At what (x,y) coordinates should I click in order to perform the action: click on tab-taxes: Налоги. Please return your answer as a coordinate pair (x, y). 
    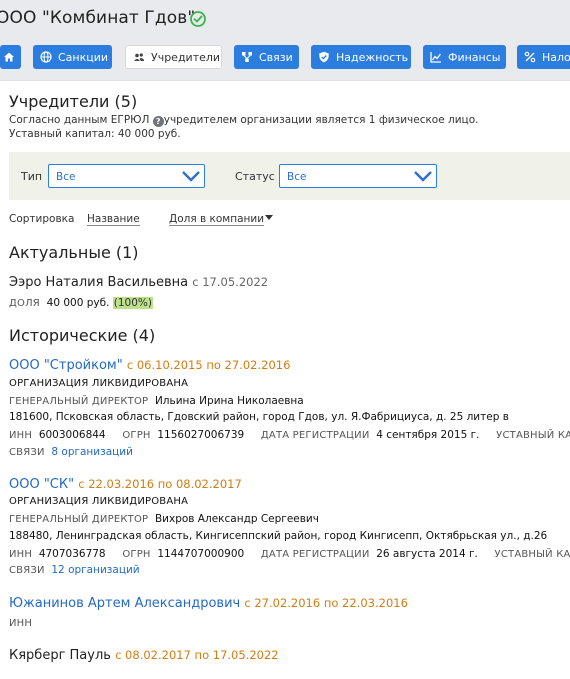
    Looking at the image, I should click on (543, 57).